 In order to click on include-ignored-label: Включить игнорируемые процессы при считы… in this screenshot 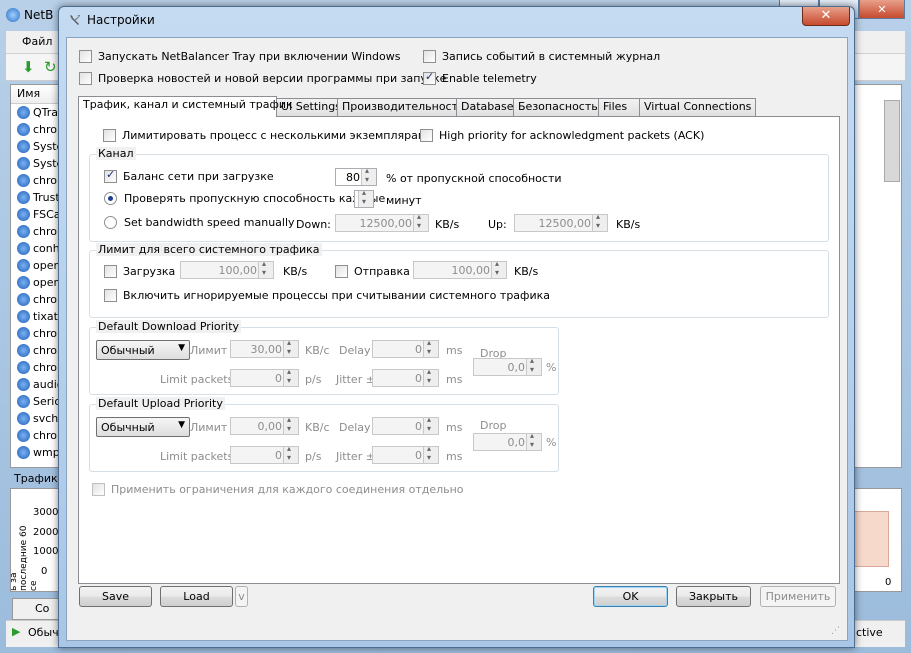, I will do `click(336, 295)`.